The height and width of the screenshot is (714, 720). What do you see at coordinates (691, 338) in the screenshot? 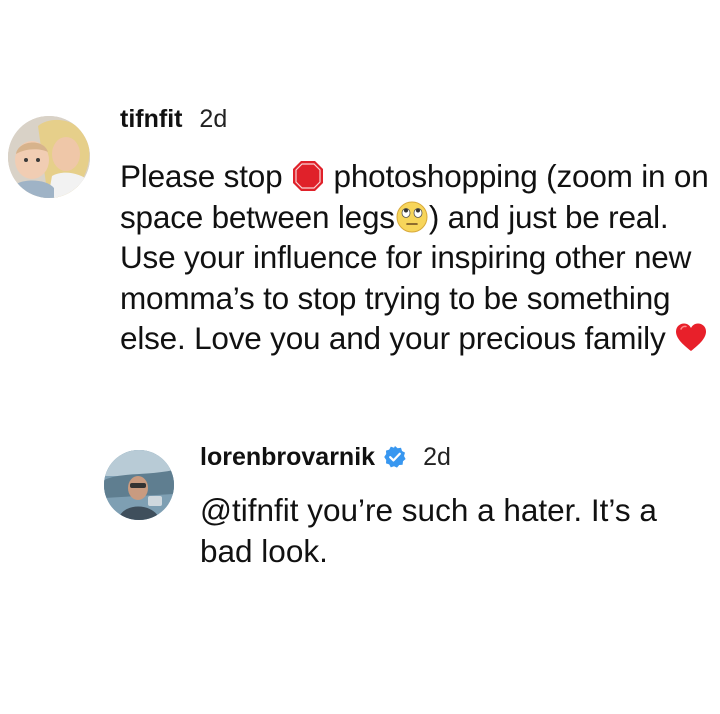
I see `red-heart-icon` at bounding box center [691, 338].